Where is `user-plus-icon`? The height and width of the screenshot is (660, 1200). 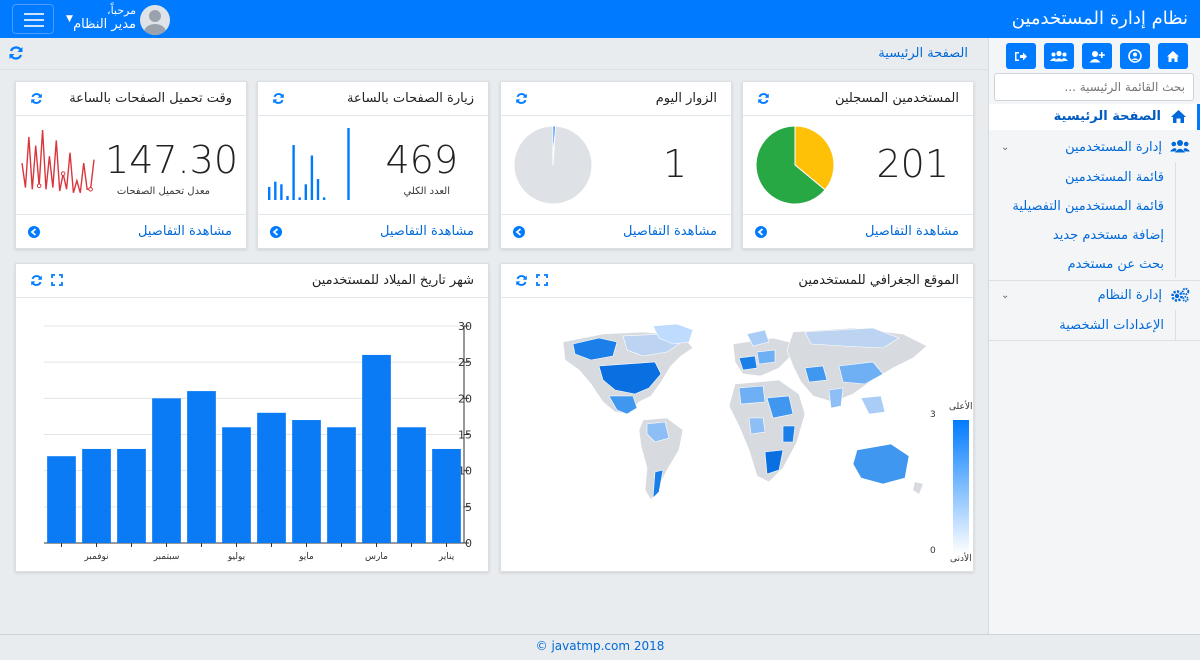
user-plus-icon is located at coordinates (1097, 56).